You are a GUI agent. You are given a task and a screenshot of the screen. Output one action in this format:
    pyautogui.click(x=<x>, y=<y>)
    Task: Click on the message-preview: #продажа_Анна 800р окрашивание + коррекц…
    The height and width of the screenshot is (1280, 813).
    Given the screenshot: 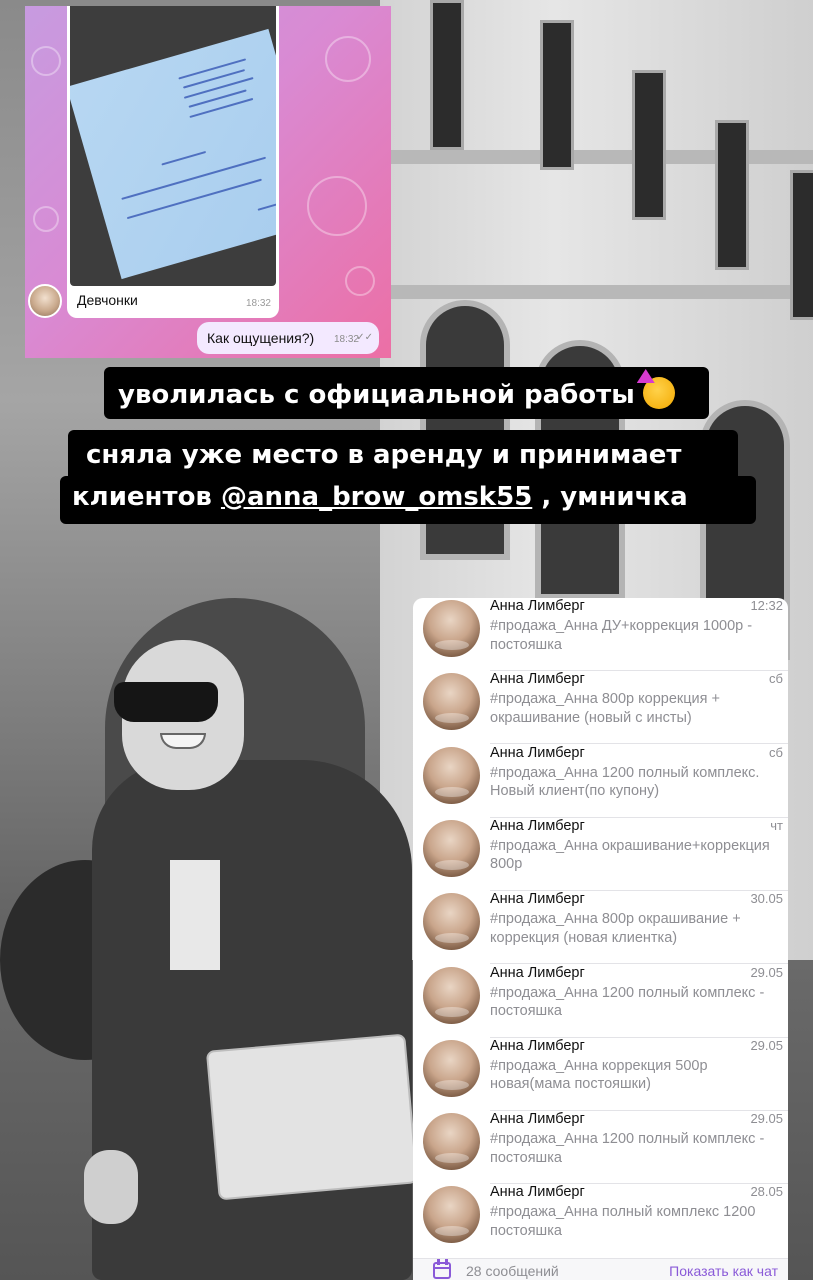 What is the action you would take?
    pyautogui.click(x=615, y=928)
    